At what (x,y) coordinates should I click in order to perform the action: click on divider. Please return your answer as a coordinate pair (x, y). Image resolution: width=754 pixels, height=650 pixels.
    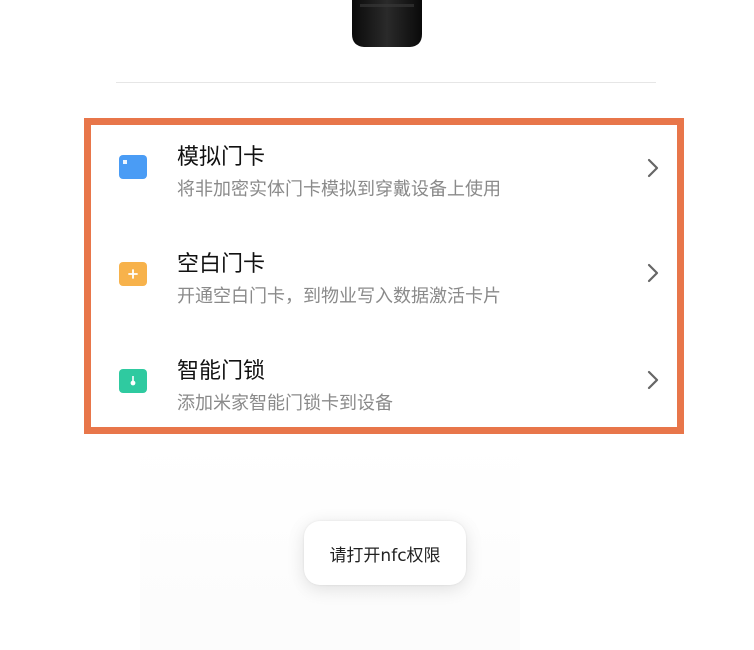
    Looking at the image, I should click on (386, 82).